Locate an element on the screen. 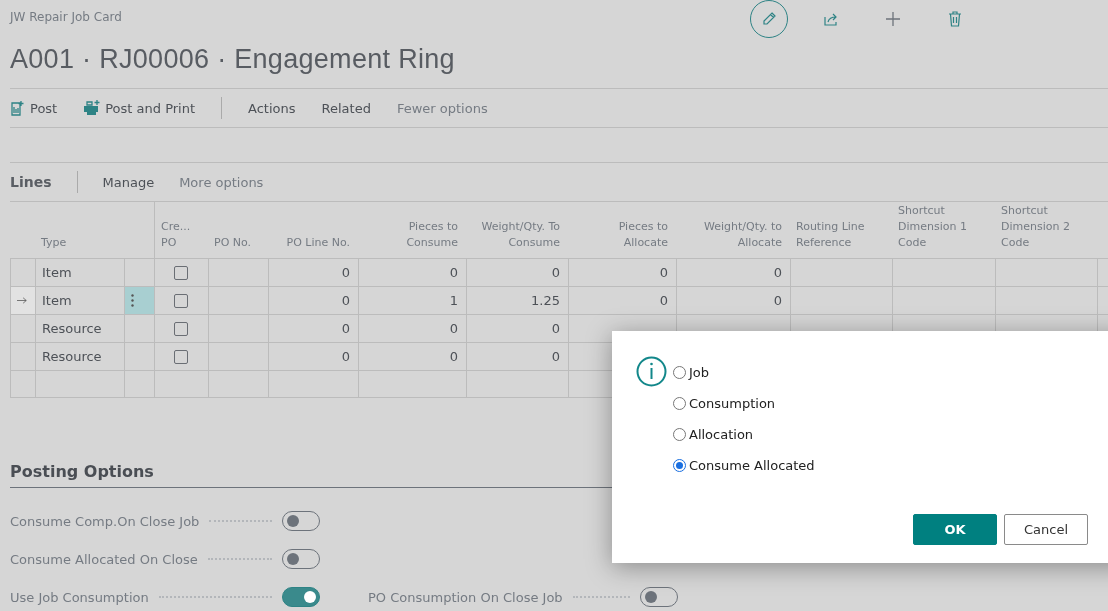 The image size is (1108, 611). plus-icon is located at coordinates (893, 19).